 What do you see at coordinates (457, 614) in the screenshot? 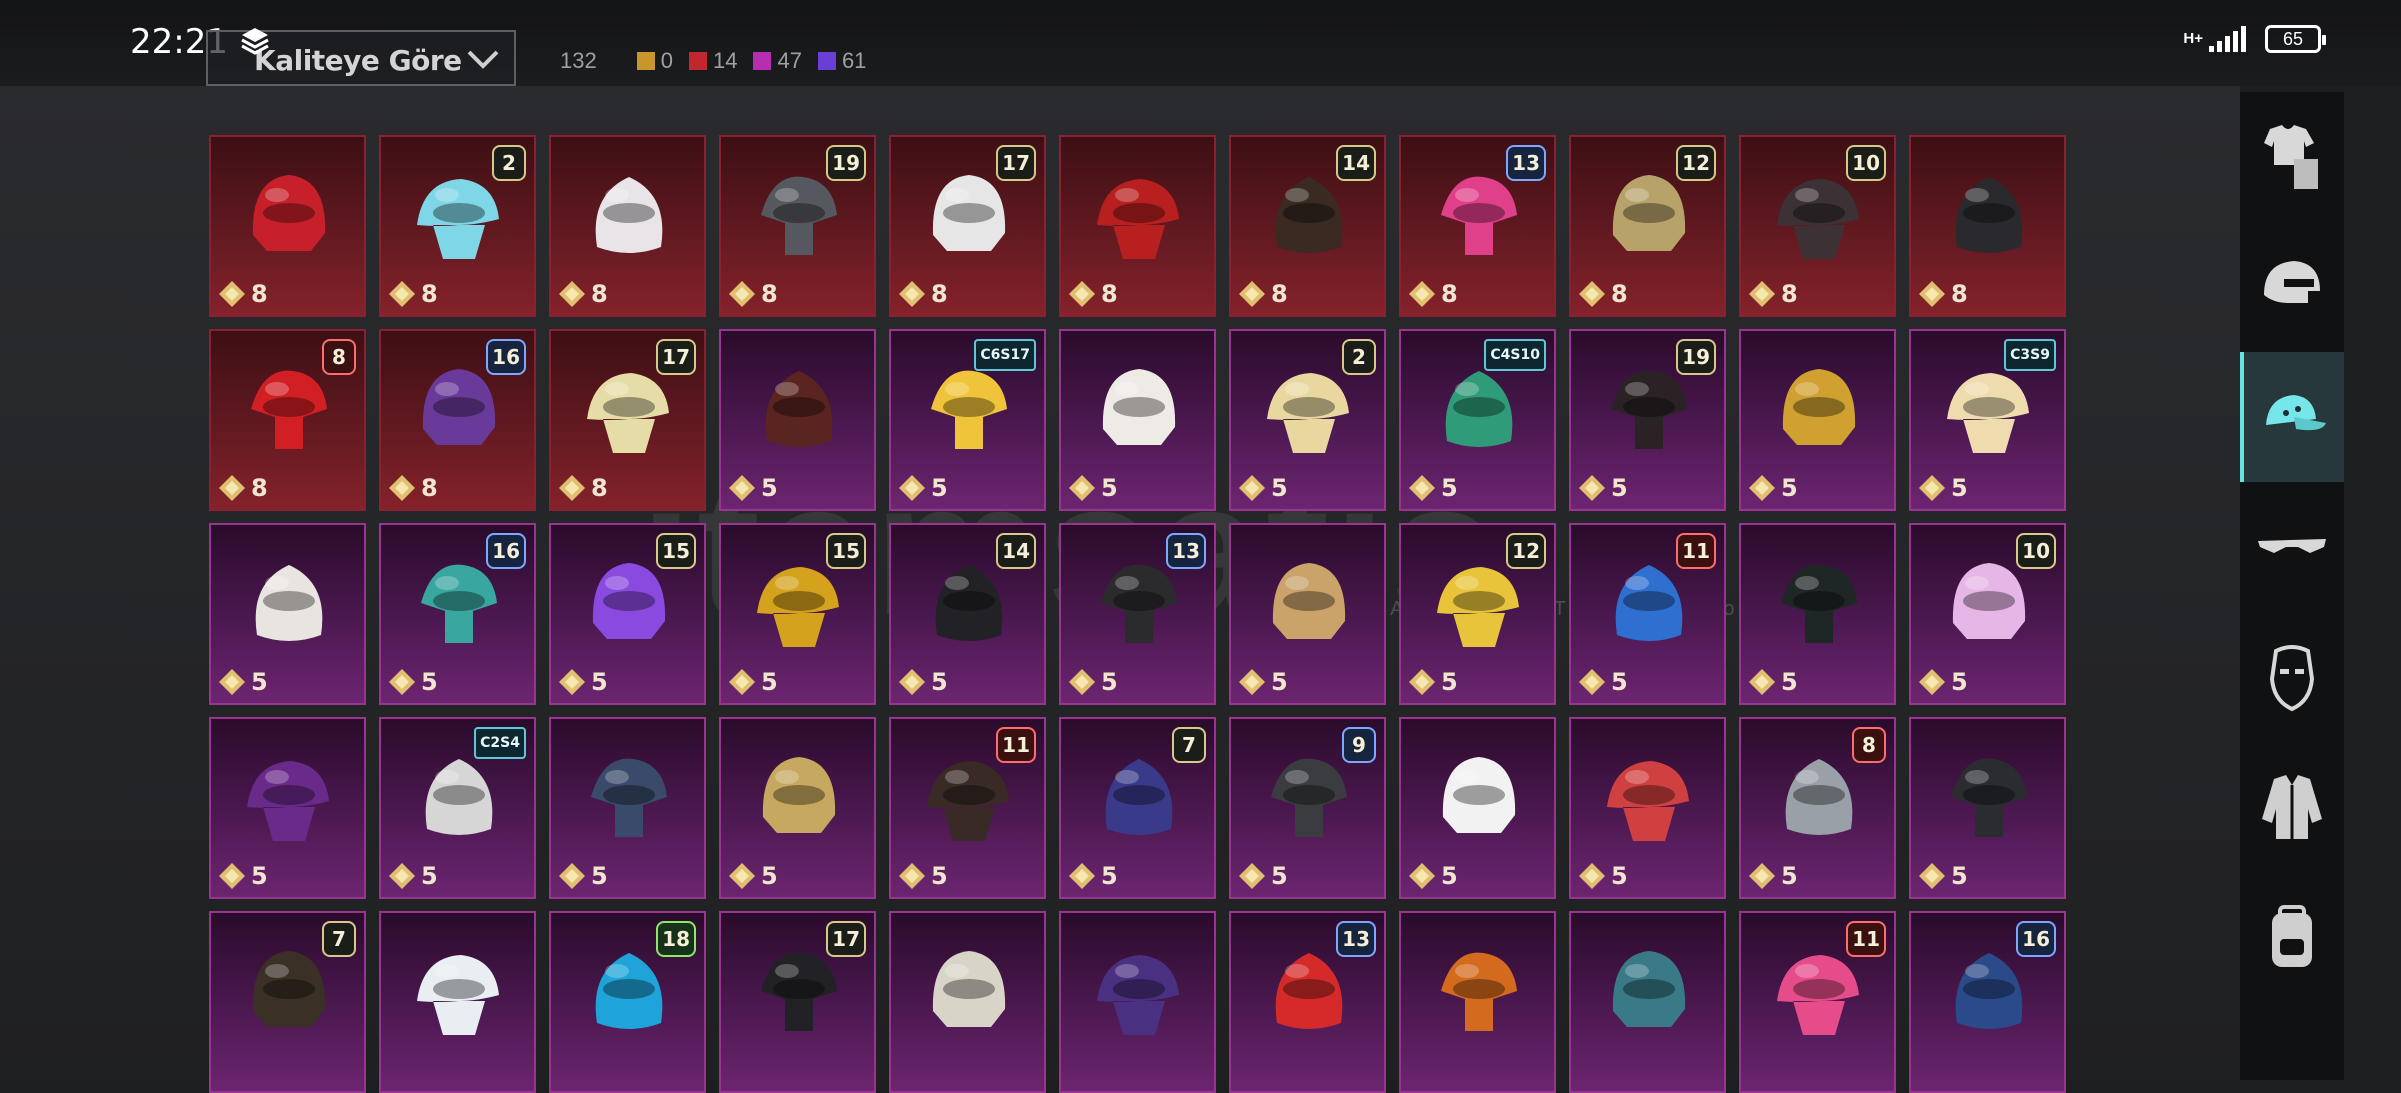
I see `item-card: 16 5` at bounding box center [457, 614].